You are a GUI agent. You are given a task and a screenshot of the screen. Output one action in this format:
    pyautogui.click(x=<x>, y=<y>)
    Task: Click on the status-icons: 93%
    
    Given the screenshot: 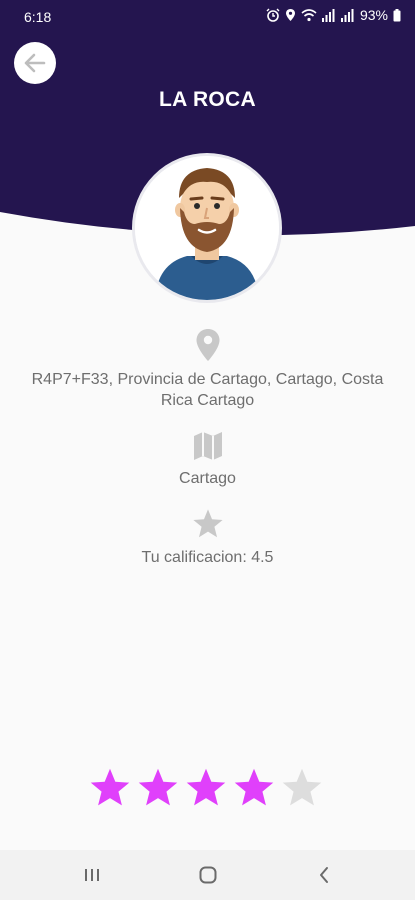 What is the action you would take?
    pyautogui.click(x=333, y=15)
    